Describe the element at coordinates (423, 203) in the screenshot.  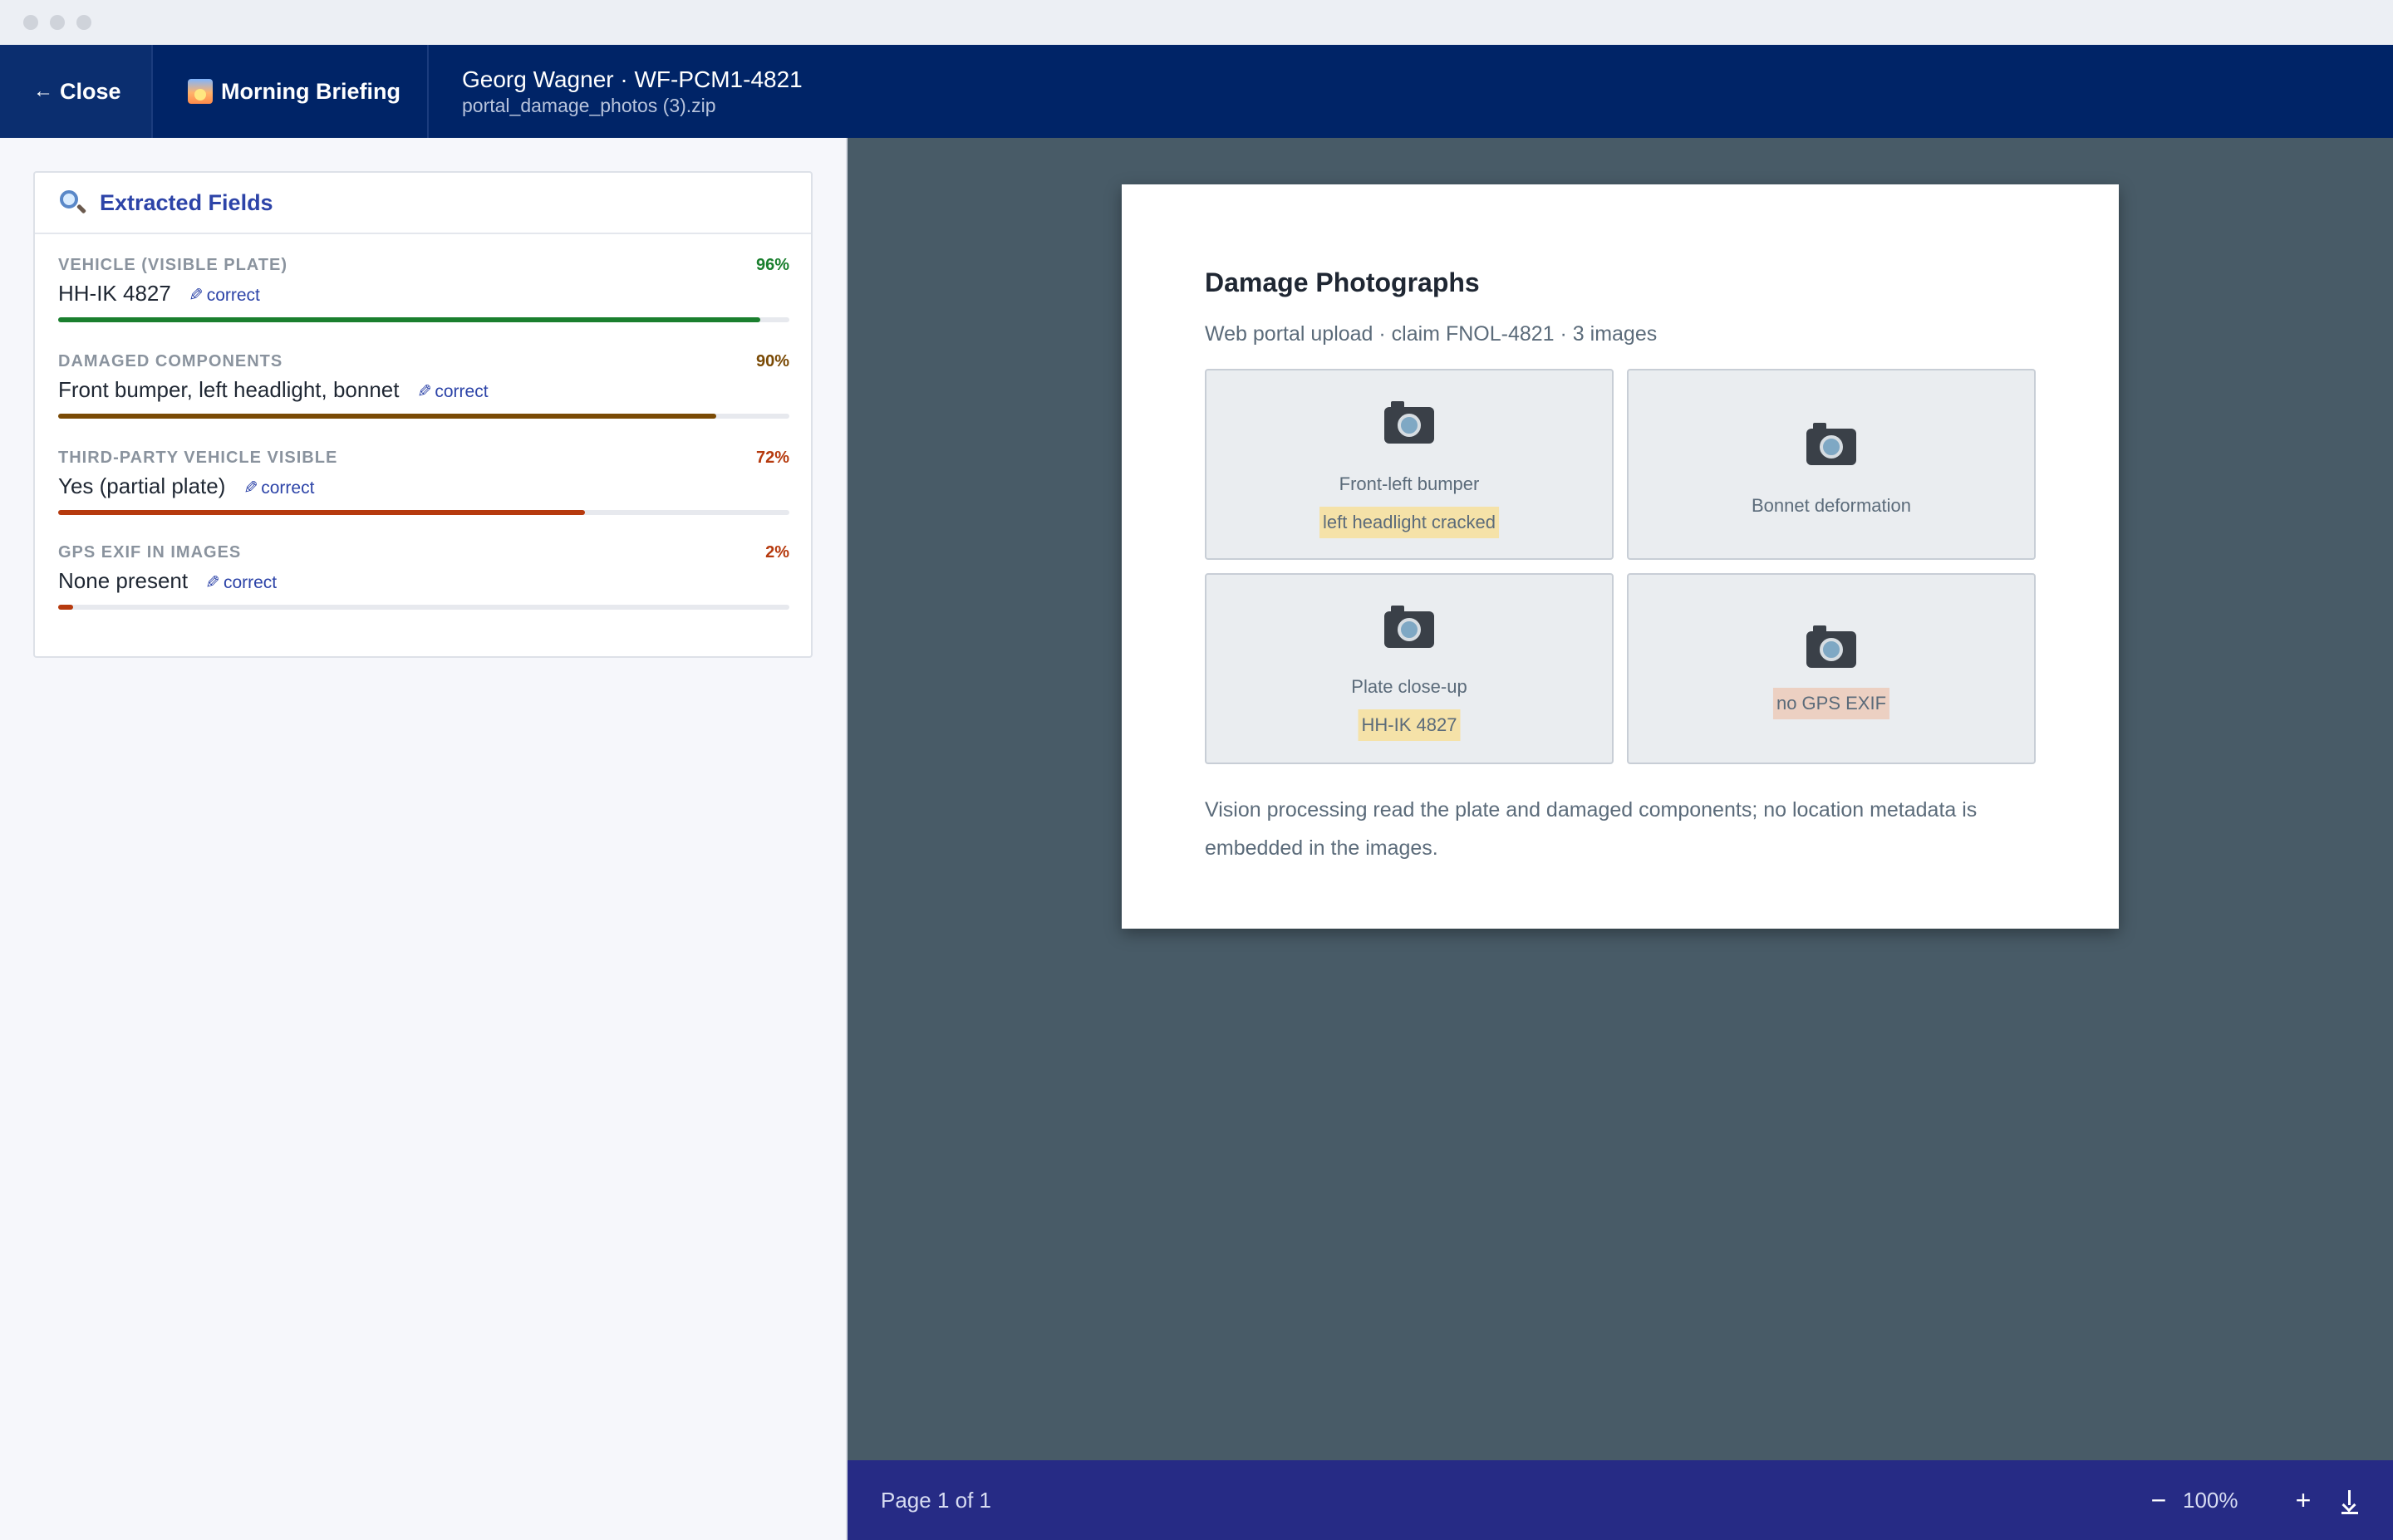
I see `extracted-fields-header: Extracted Fields` at that location.